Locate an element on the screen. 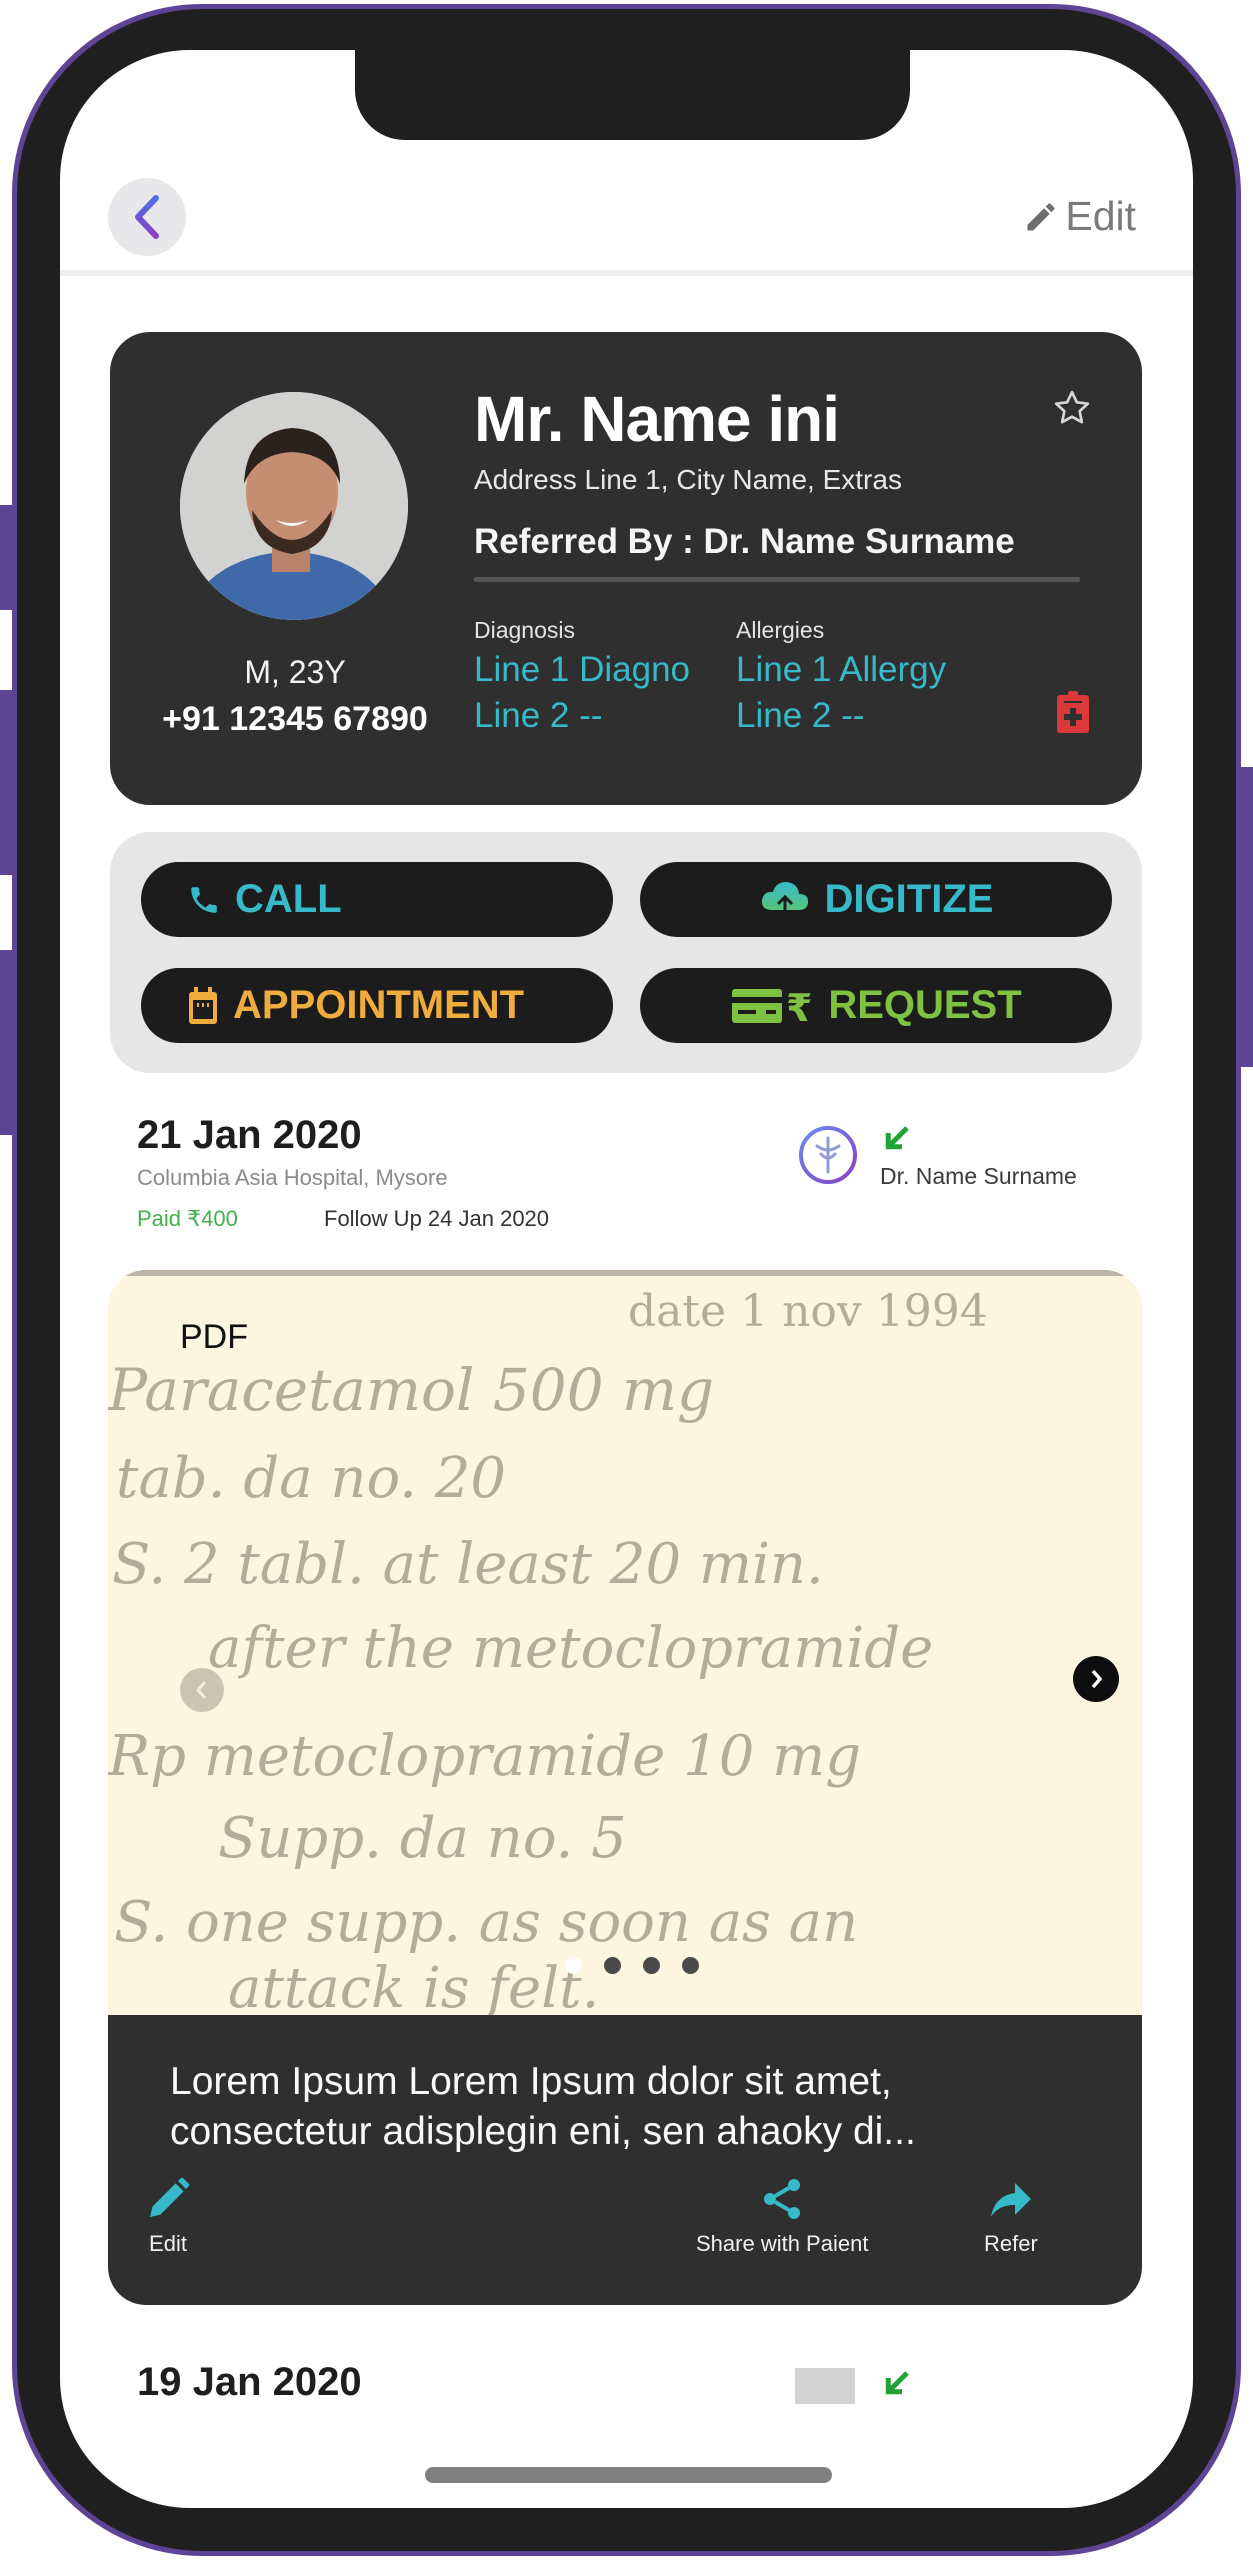  favorite-button is located at coordinates (1072, 410).